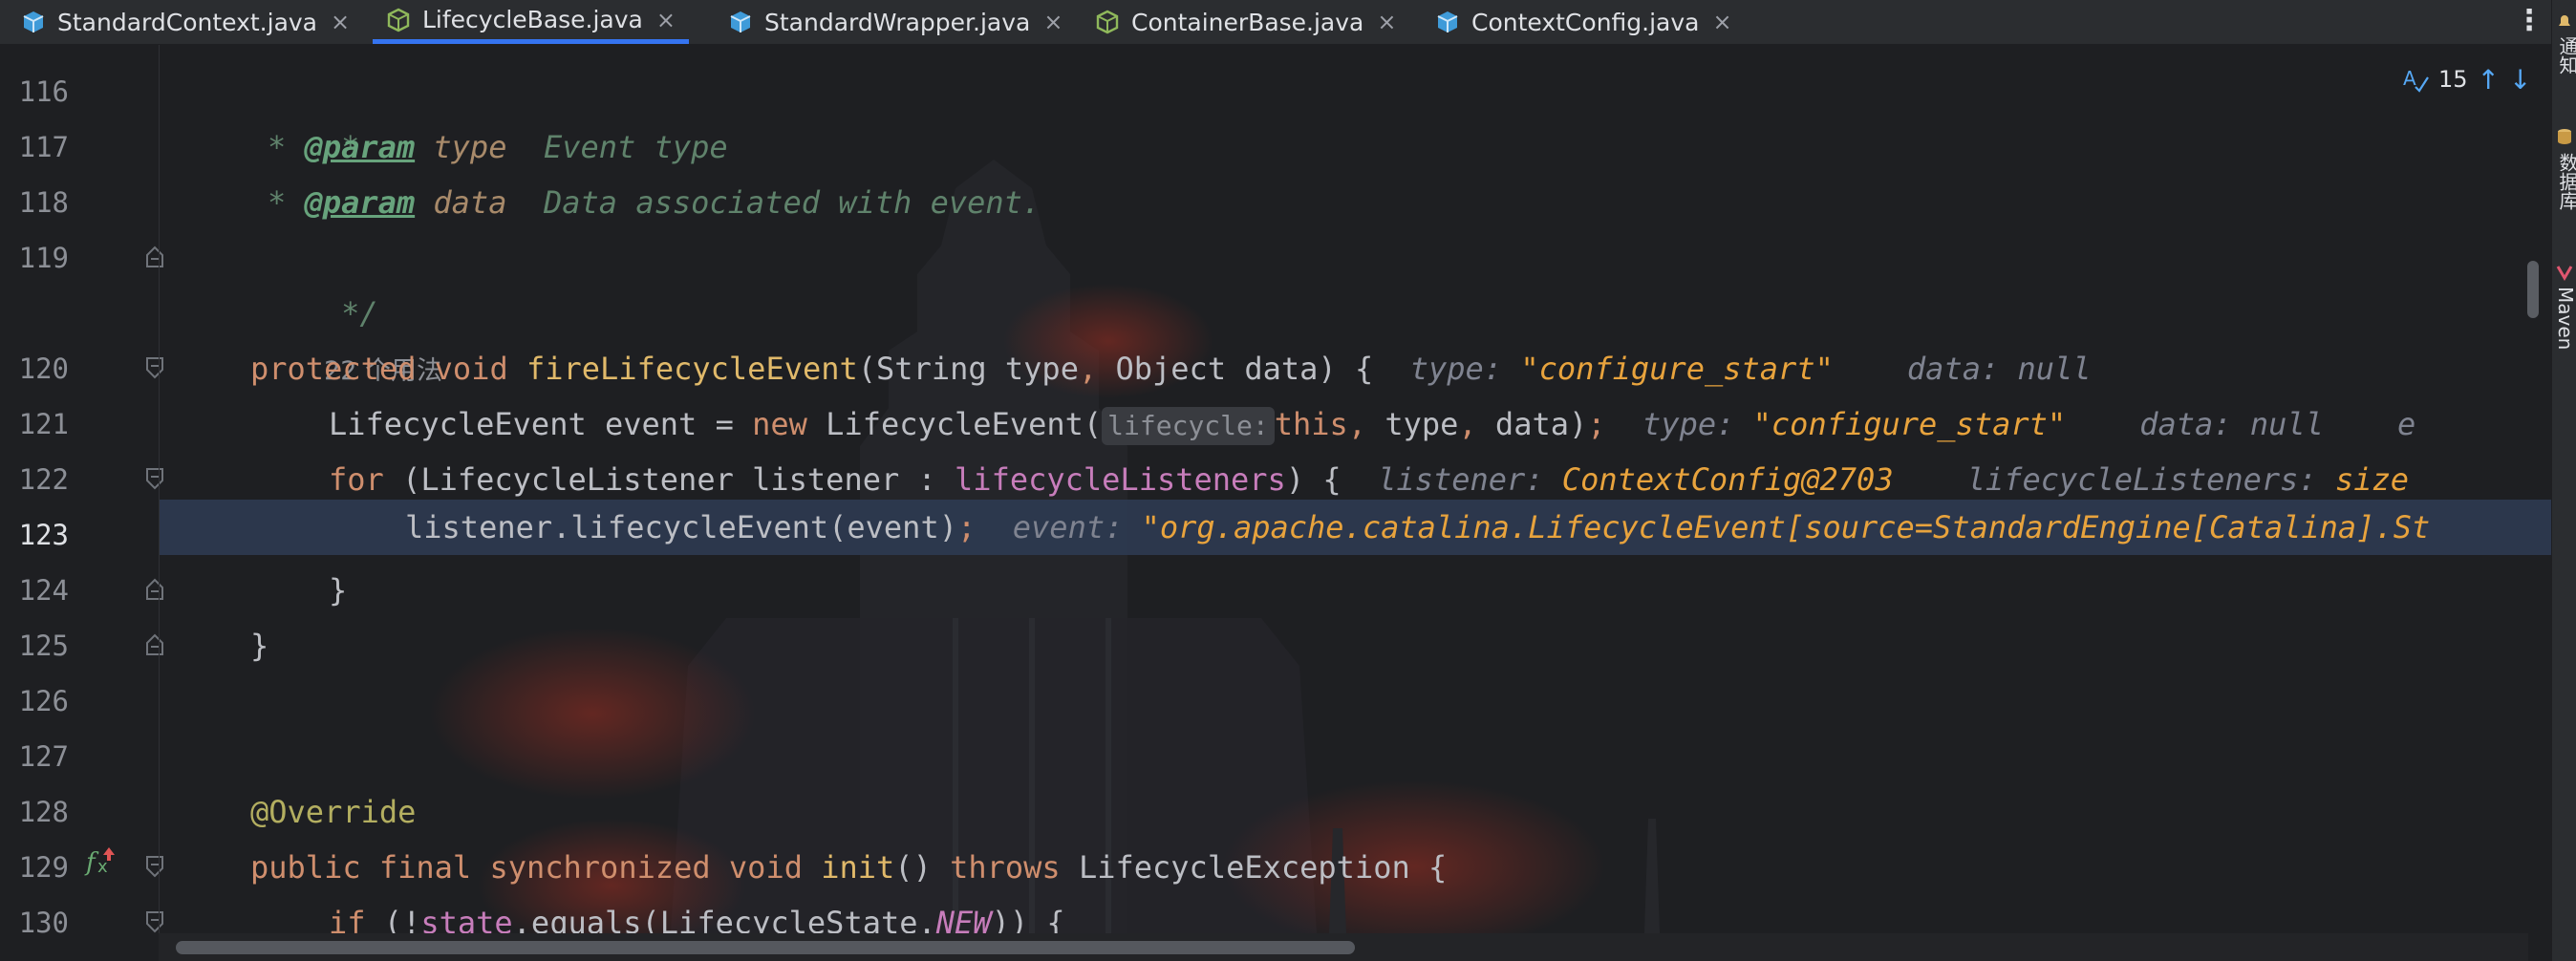  I want to click on maven-icon, so click(2564, 272).